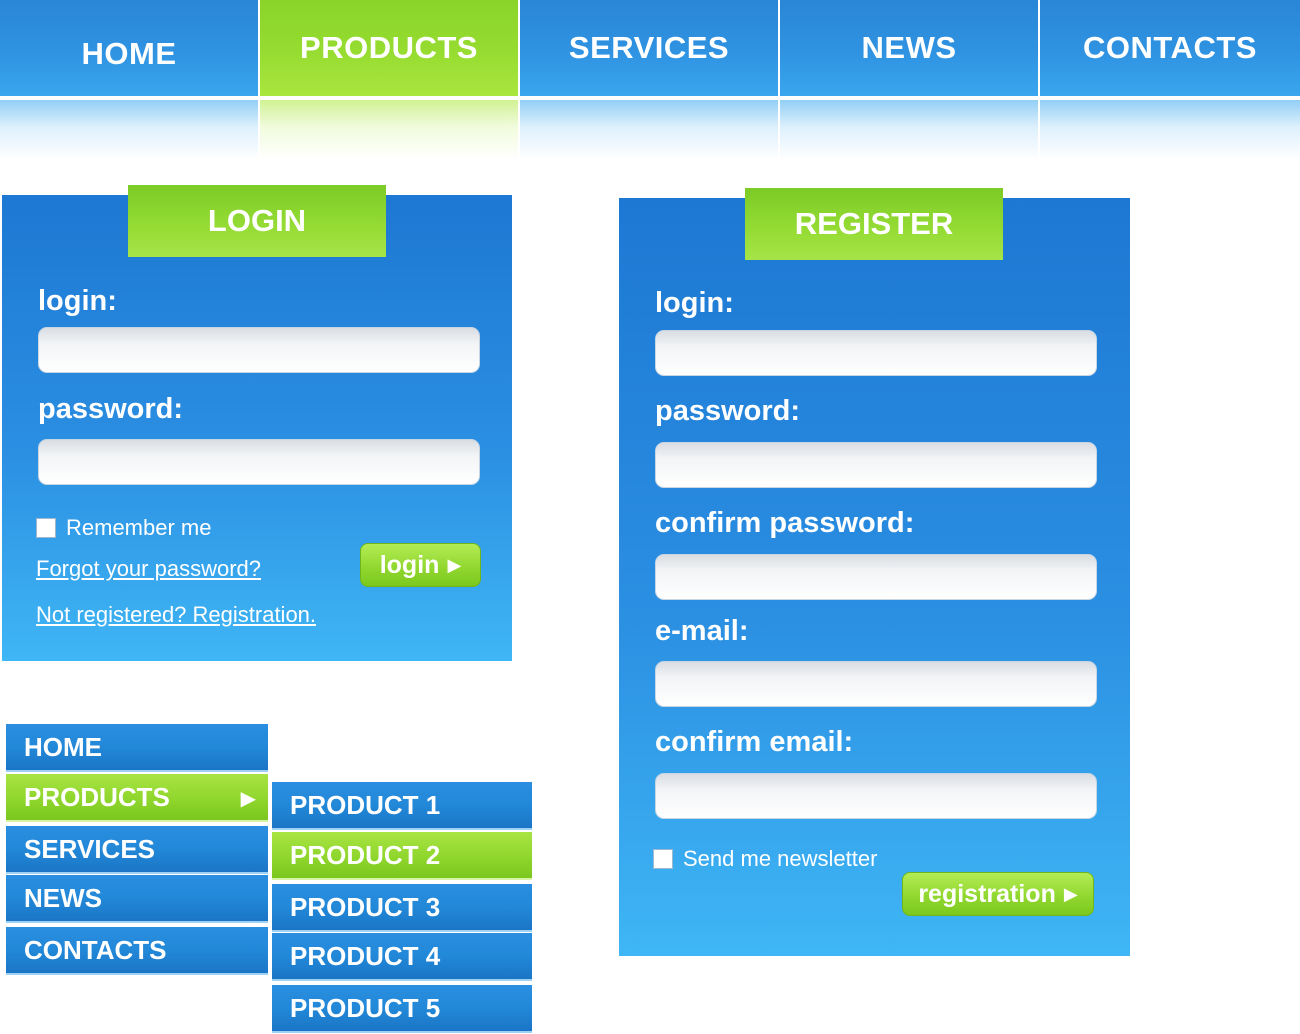 The image size is (1300, 1034). I want to click on reg-confirm-password-label: confirm password:, so click(785, 523).